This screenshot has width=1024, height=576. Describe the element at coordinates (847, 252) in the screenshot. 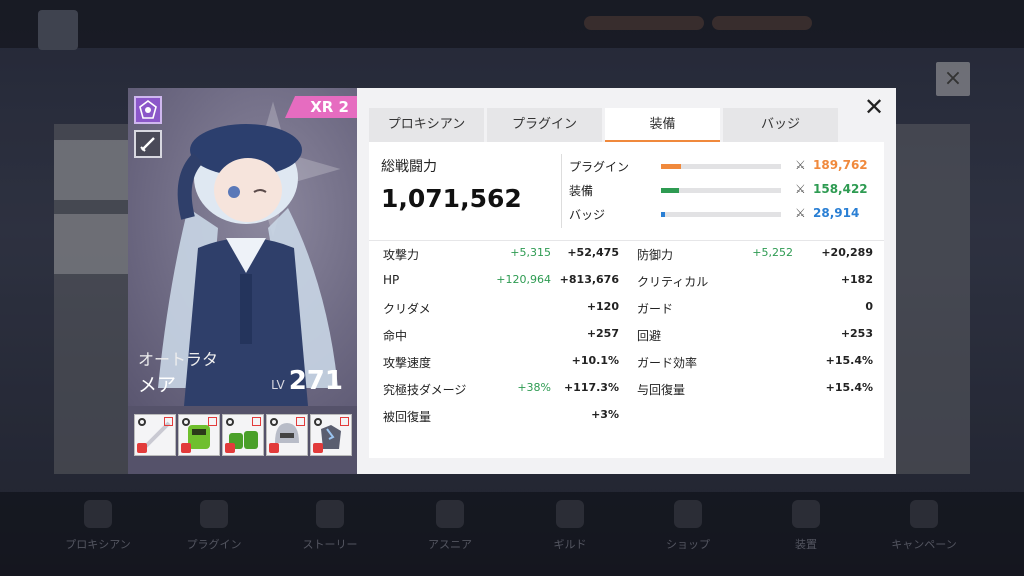

I see `stat-value: +20,289` at that location.